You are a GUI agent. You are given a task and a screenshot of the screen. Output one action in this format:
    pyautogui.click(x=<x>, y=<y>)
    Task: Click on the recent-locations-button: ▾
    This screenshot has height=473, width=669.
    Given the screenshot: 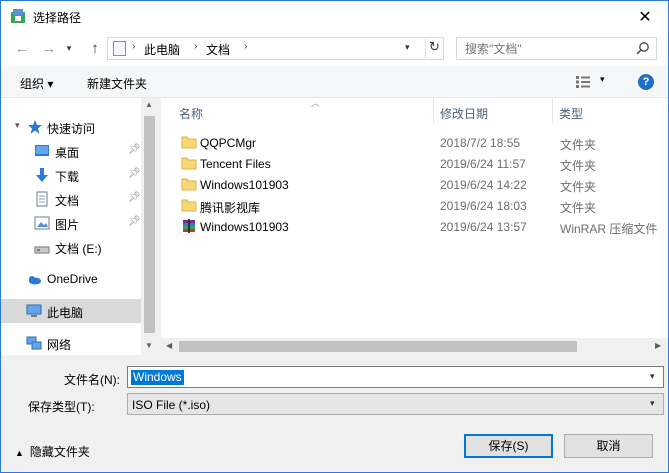 What is the action you would take?
    pyautogui.click(x=69, y=48)
    